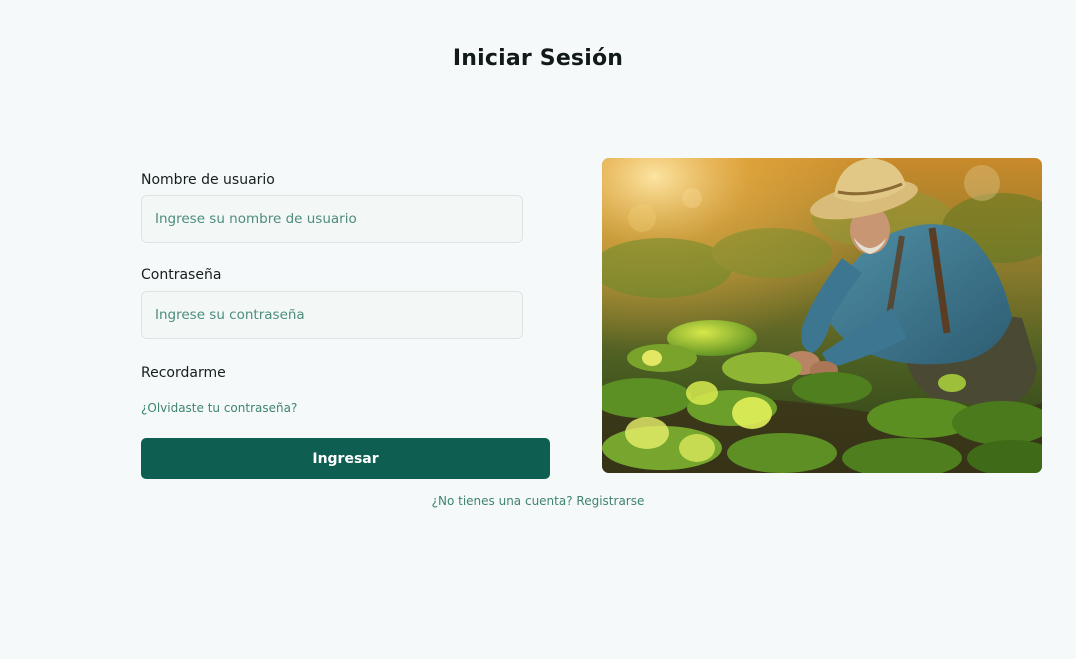  I want to click on page-title: Iniciar Sesión, so click(538, 58).